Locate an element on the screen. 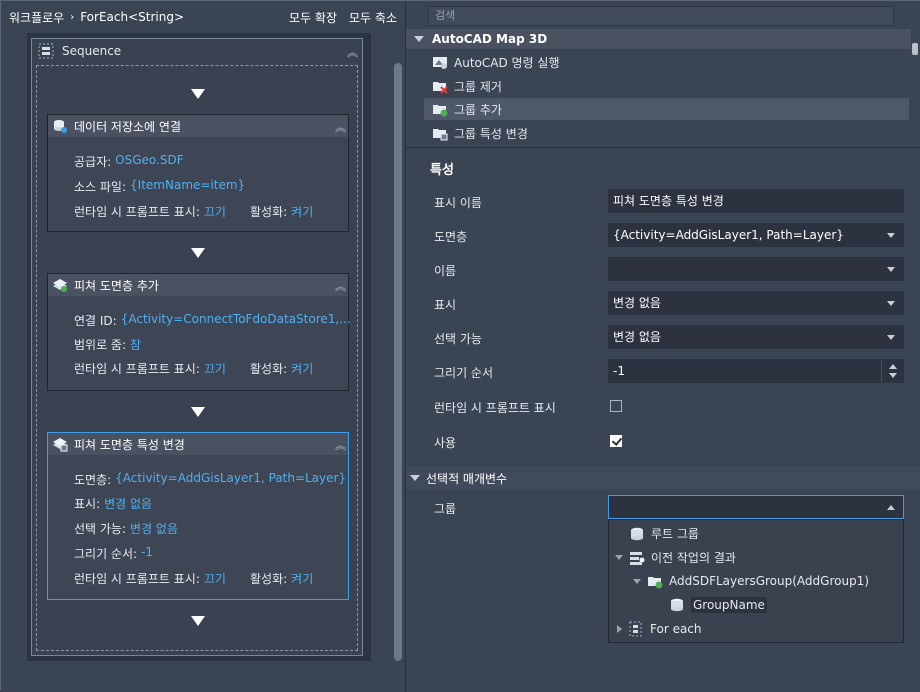 The height and width of the screenshot is (692, 920). toolbox-item-run-command: AutoCAD 명령 실행 is located at coordinates (666, 62).